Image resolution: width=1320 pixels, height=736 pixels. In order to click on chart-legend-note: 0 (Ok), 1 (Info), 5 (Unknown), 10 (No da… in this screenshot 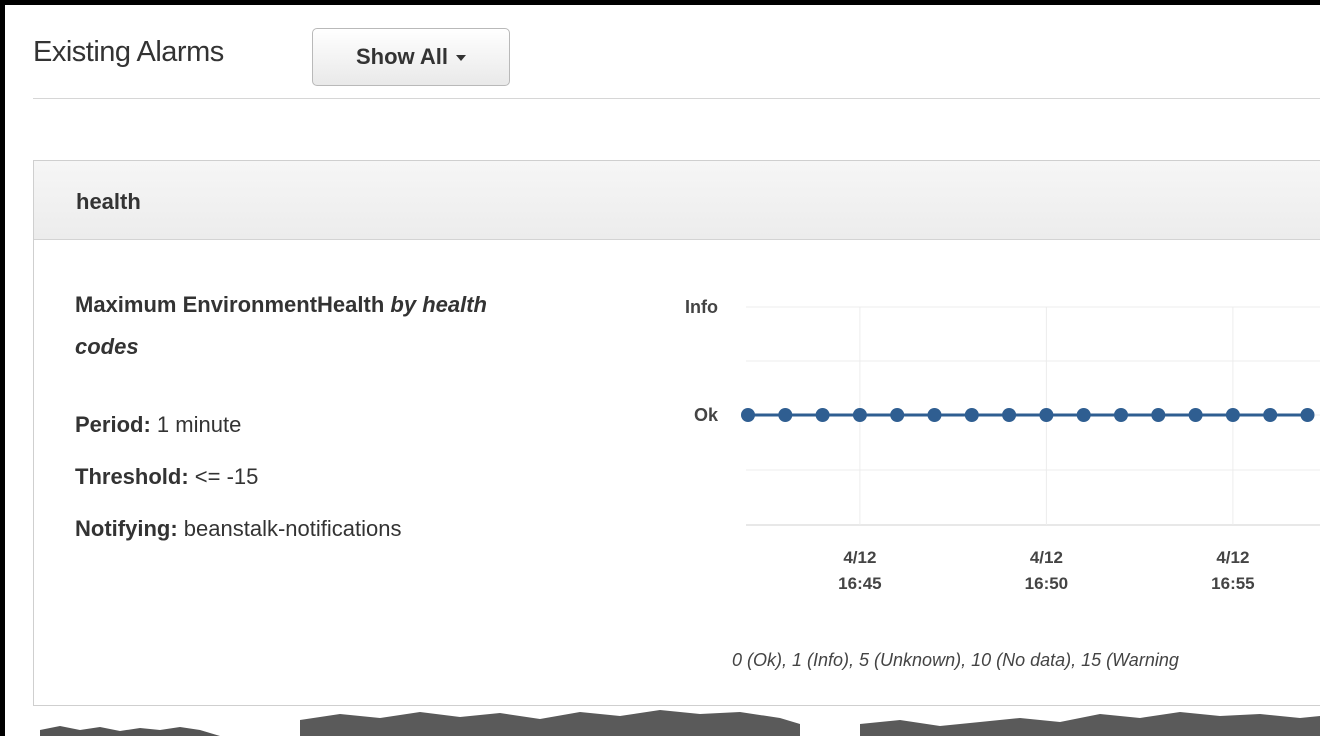, I will do `click(955, 660)`.